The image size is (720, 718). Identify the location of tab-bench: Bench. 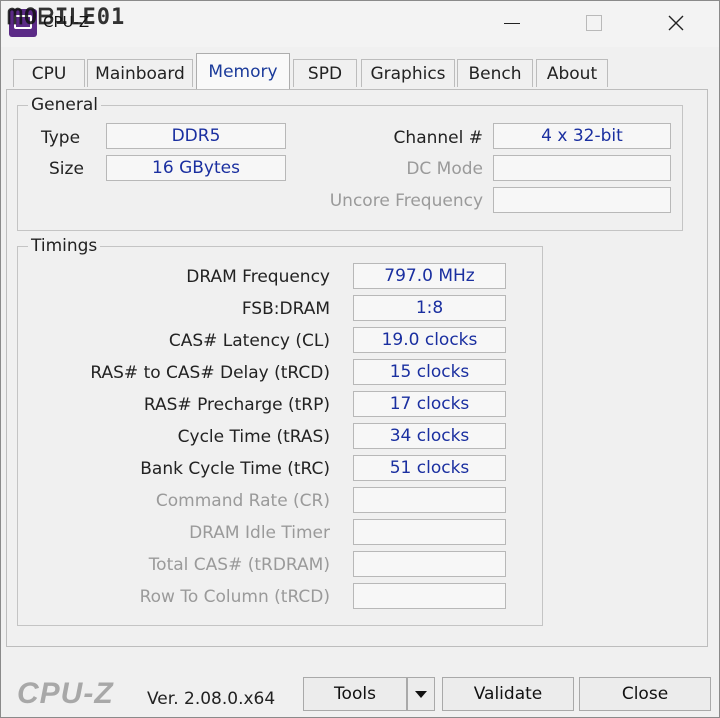
(495, 73).